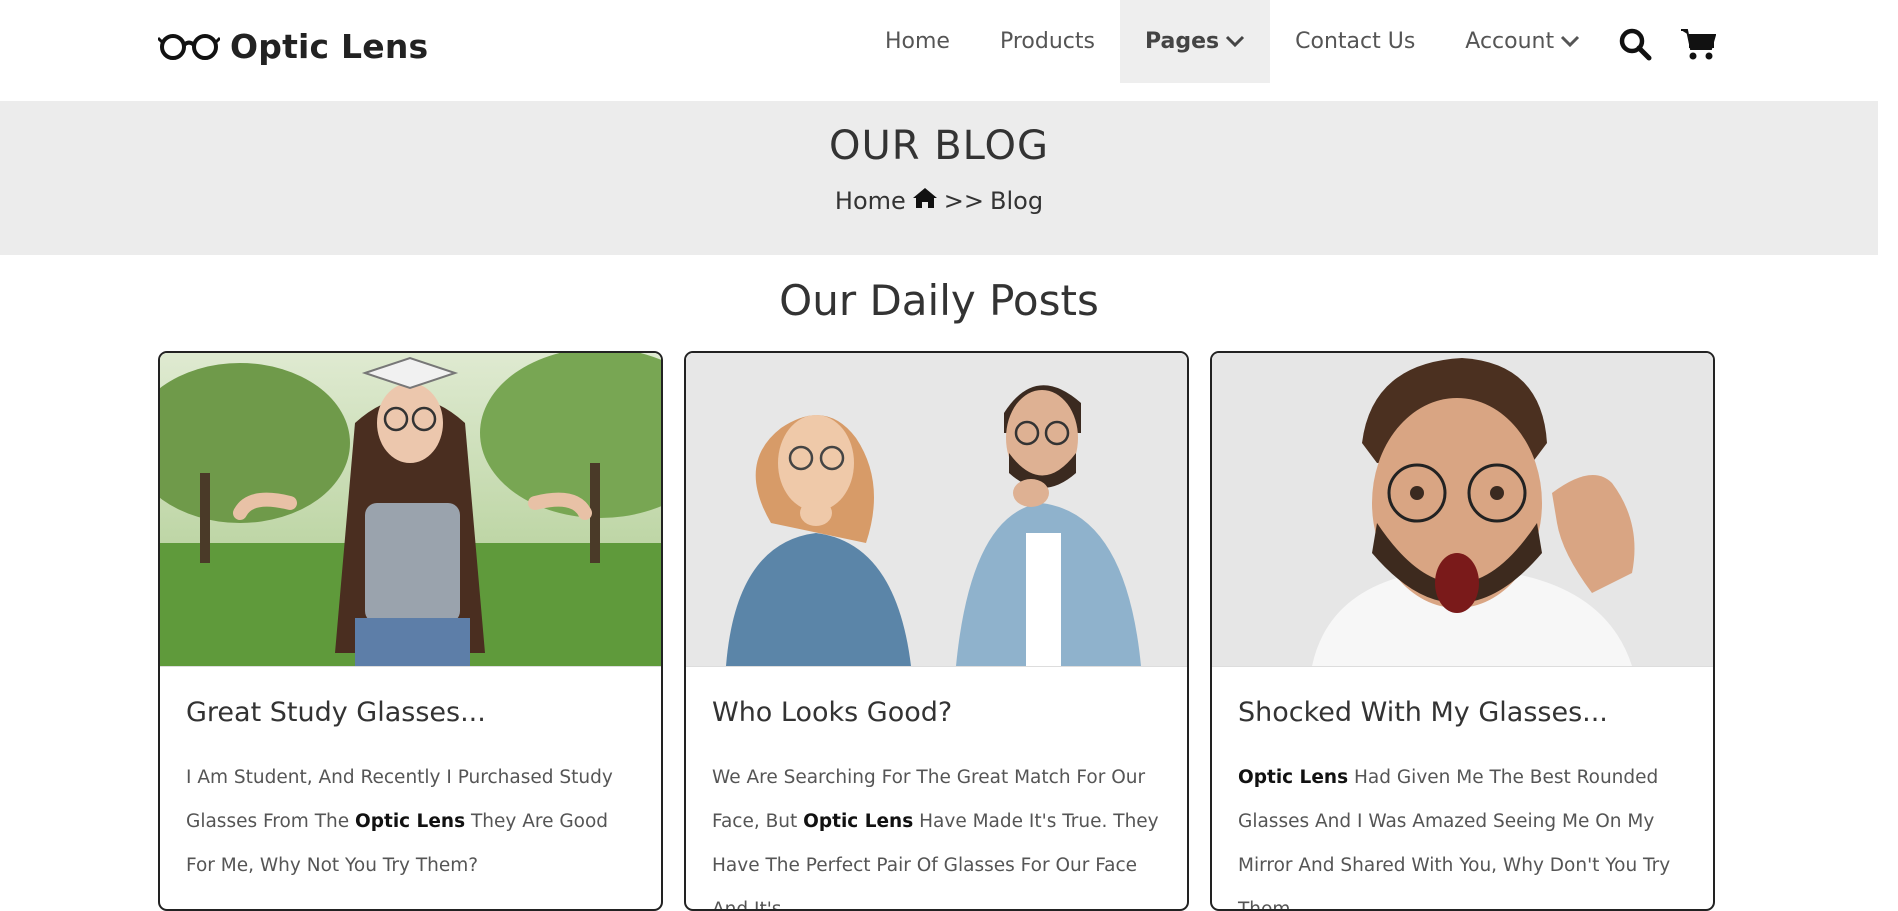  Describe the element at coordinates (937, 712) in the screenshot. I see `post-title: Who Looks Good?` at that location.